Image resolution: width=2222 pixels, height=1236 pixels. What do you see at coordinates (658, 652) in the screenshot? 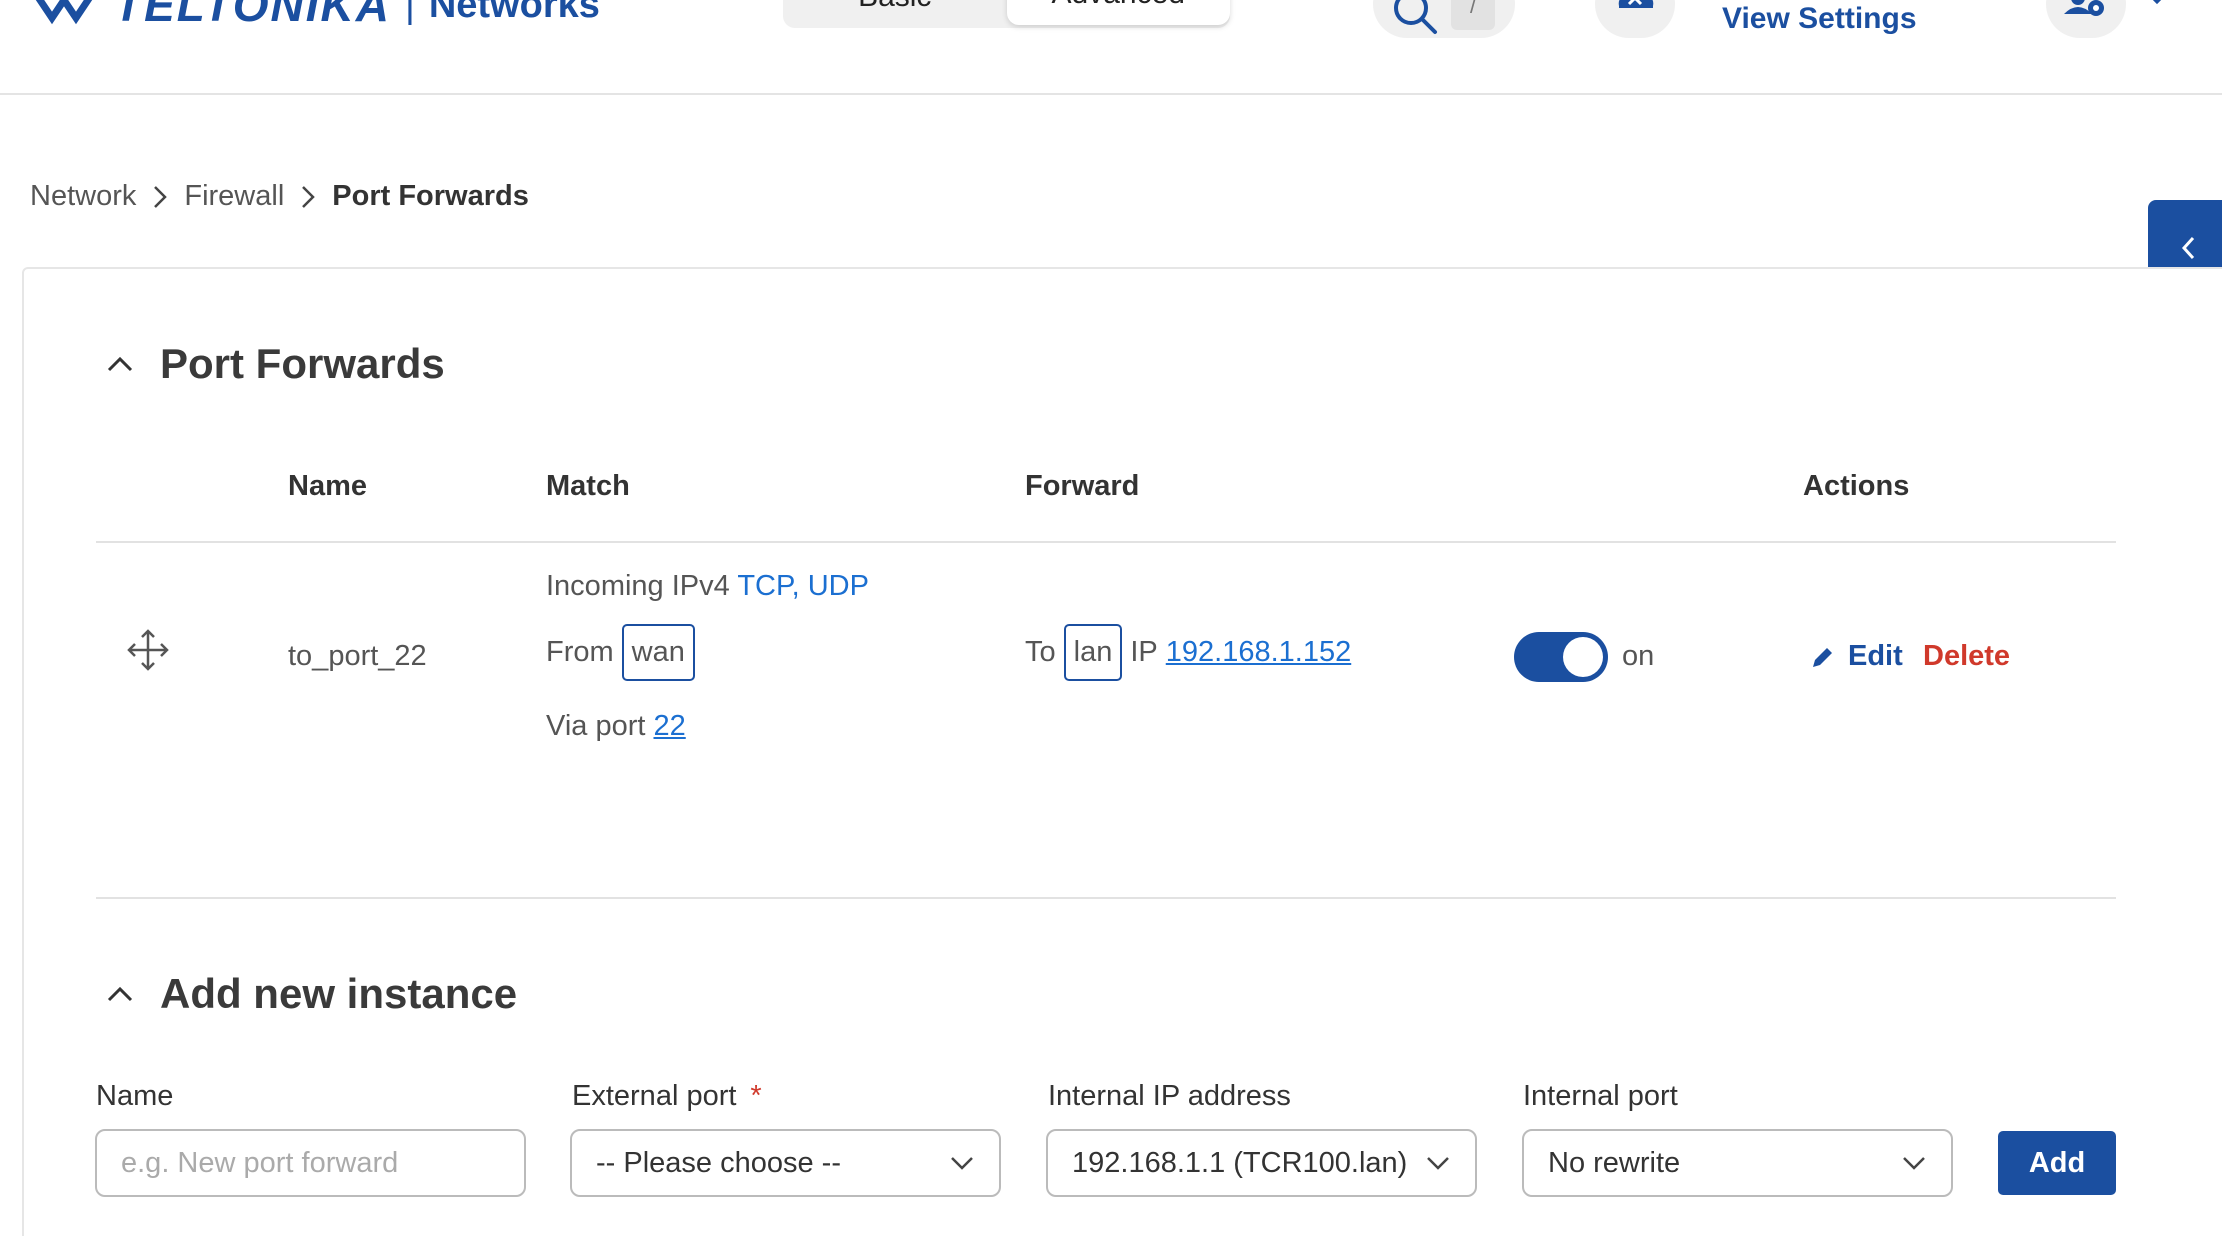
I see `match-from-zone-chip: wan` at bounding box center [658, 652].